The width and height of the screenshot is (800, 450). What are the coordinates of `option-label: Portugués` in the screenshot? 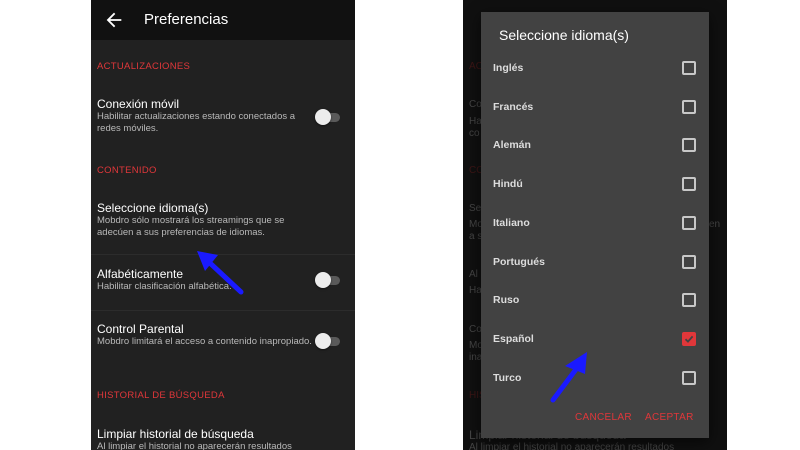 It's located at (519, 262).